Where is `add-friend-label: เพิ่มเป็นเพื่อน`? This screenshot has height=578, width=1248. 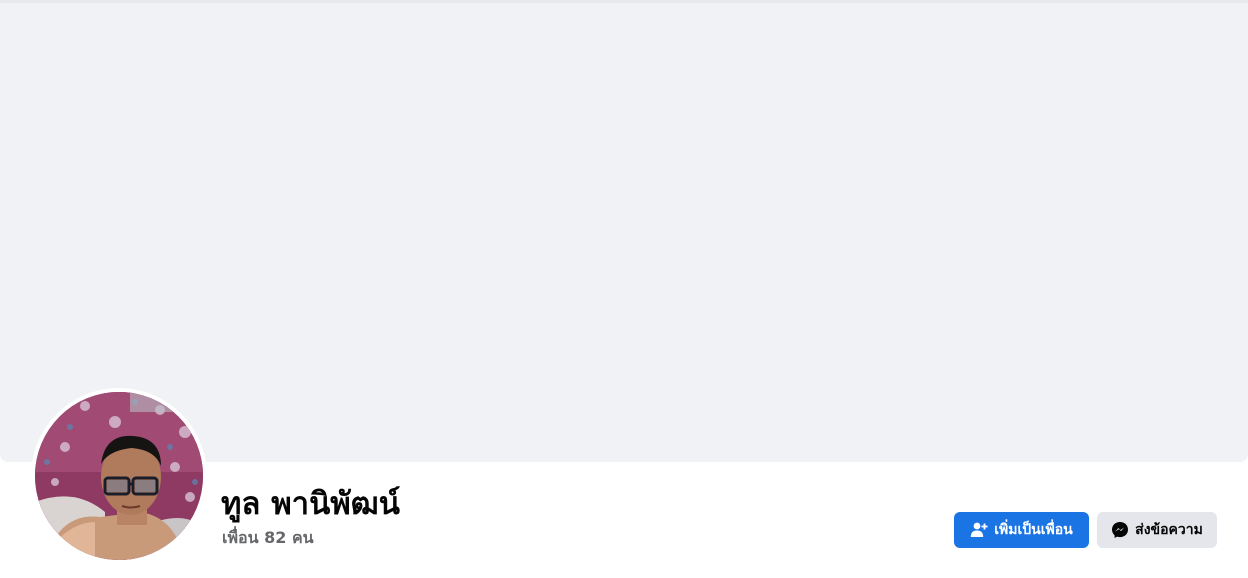
add-friend-label: เพิ่มเป็นเพื่อน is located at coordinates (1033, 530).